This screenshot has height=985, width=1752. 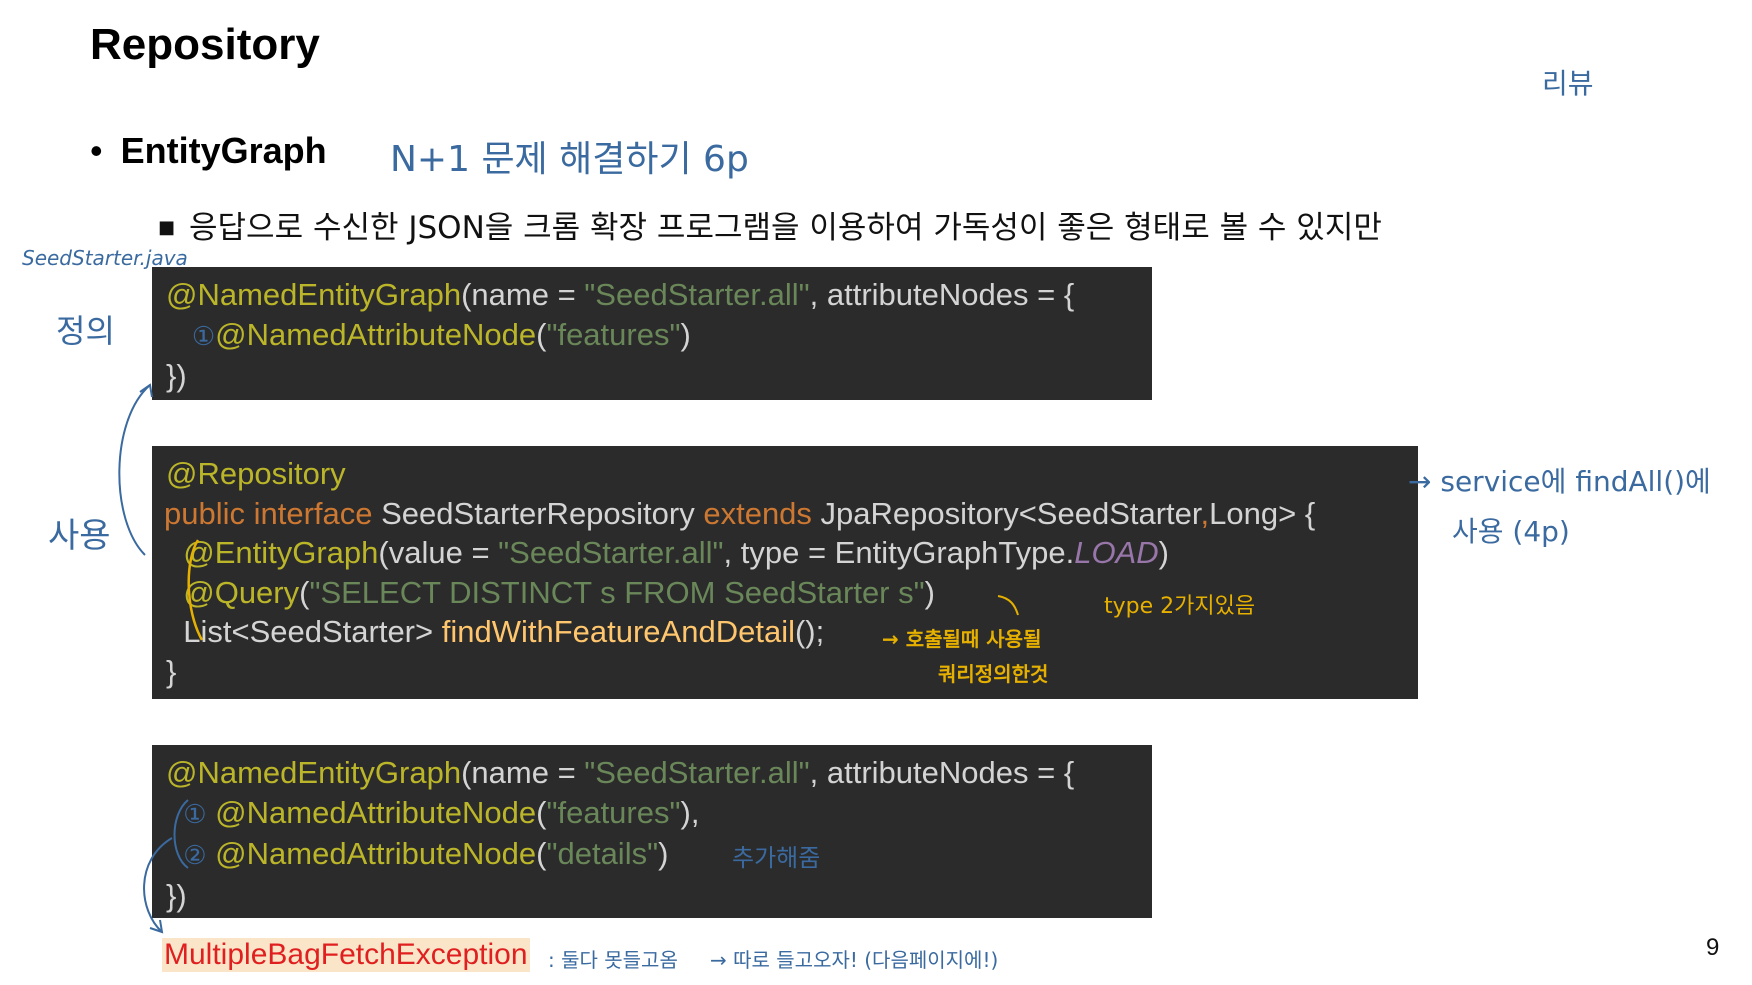 I want to click on orange-arrow-icon, so click(x=1008, y=605).